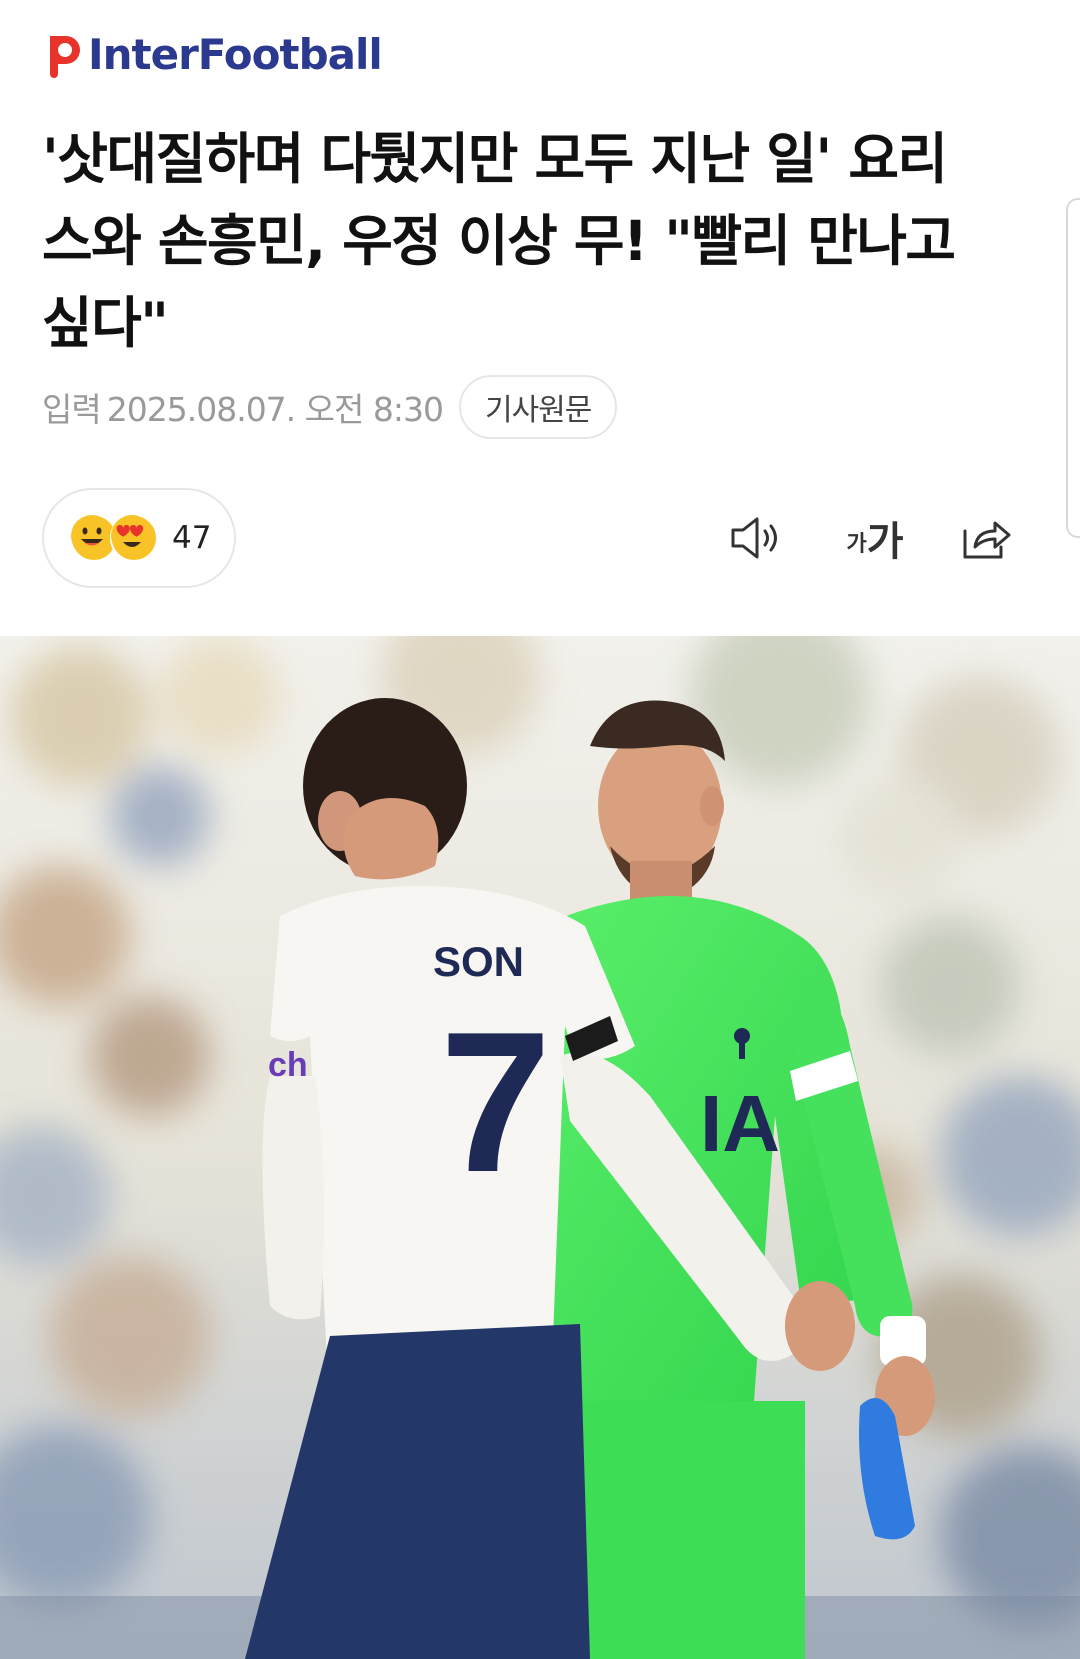 The image size is (1080, 1659). I want to click on jersey-sponsor-center: IA, so click(740, 1123).